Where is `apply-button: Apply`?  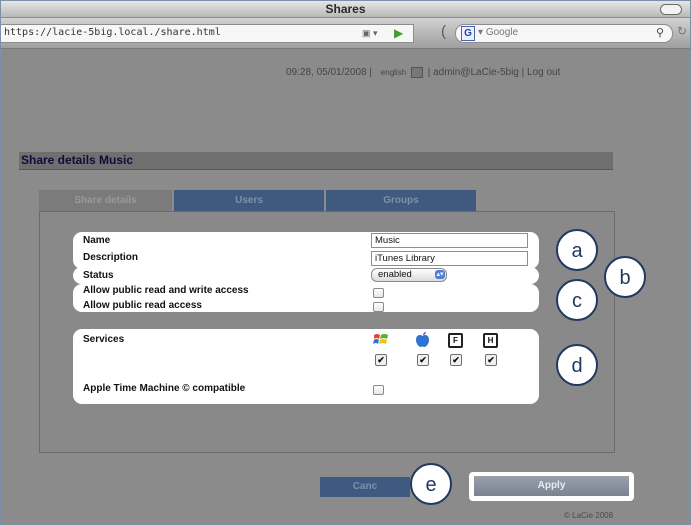
apply-button: Apply is located at coordinates (551, 486).